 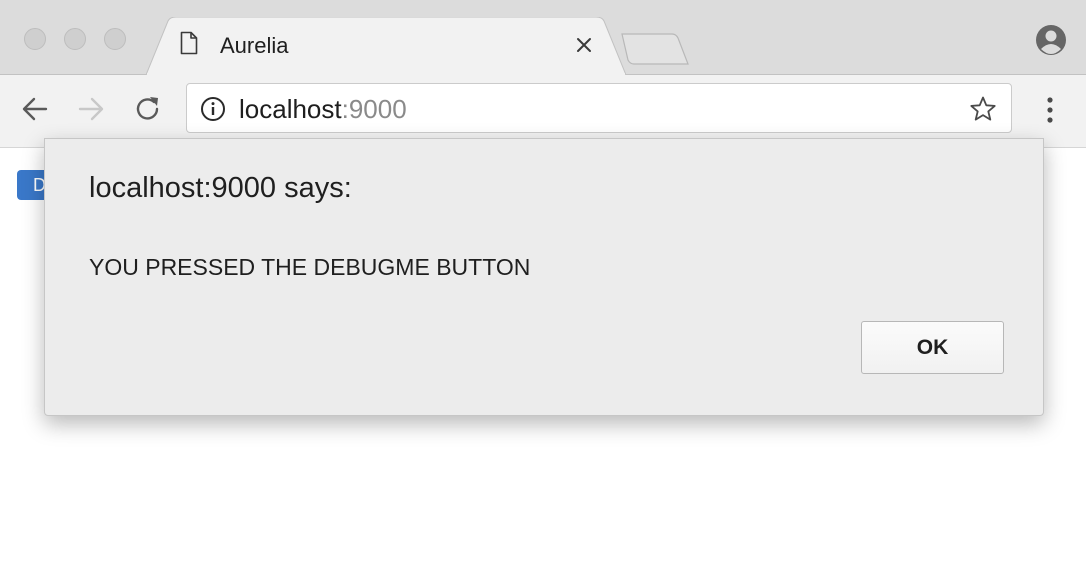 I want to click on tab-strip: Aurelia, so click(x=543, y=37).